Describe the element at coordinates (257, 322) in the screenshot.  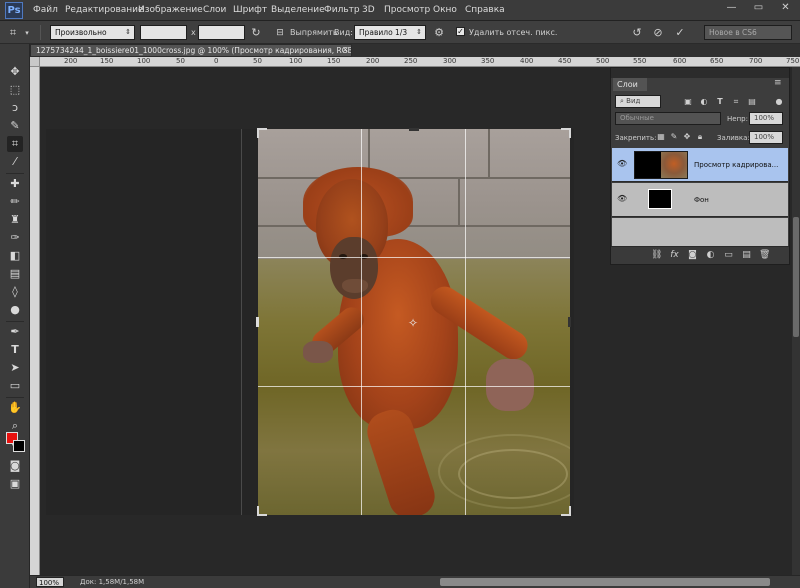
I see `crop-handle-left` at that location.